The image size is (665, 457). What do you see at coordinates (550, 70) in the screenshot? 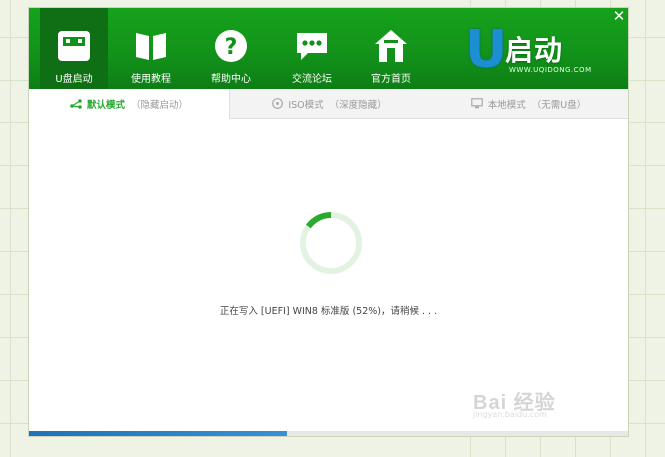
I see `logo-url: WWW.UQIDONG.COM` at bounding box center [550, 70].